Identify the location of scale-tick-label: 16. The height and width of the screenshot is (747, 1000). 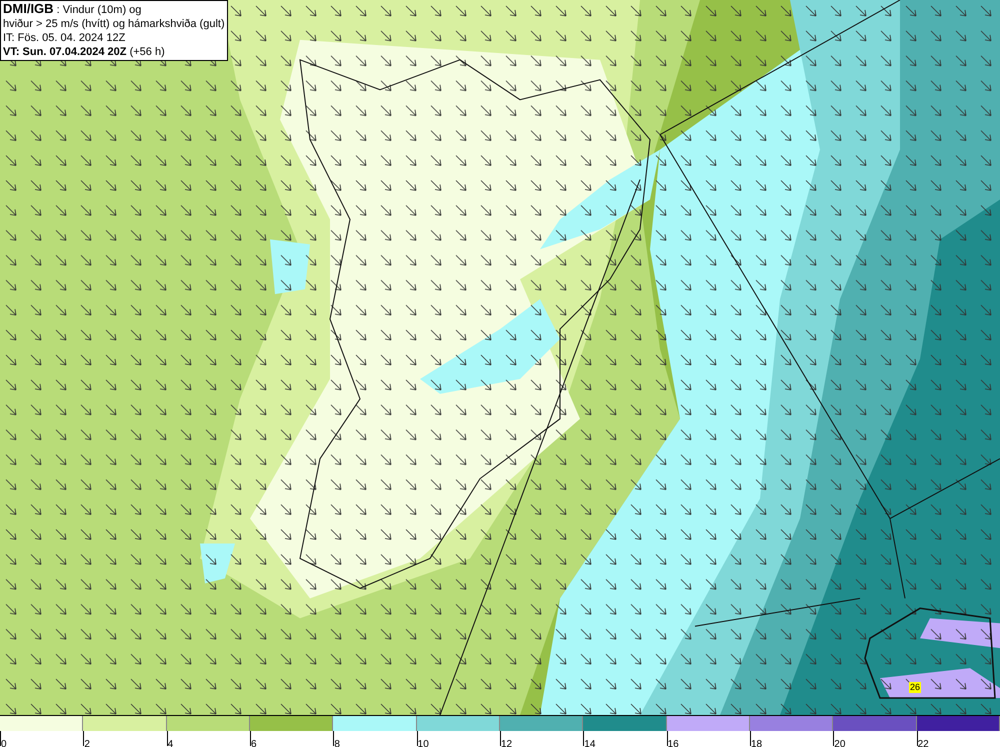
(673, 743).